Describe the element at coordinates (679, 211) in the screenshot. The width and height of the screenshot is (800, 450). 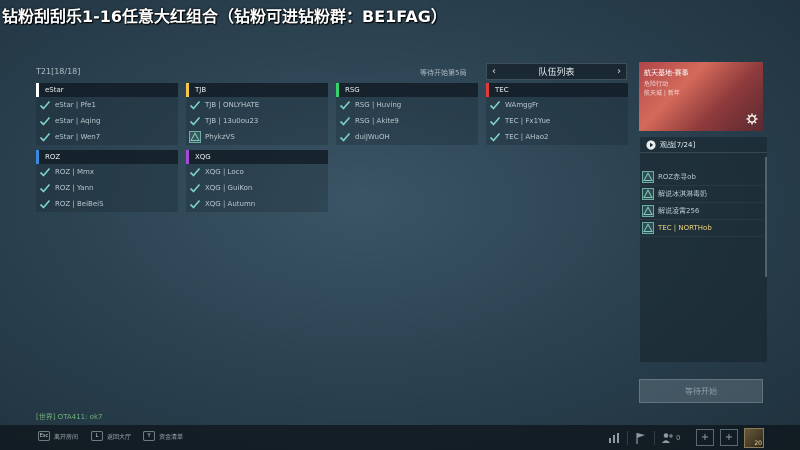
I see `spectator-name: 解说凌霄256` at that location.